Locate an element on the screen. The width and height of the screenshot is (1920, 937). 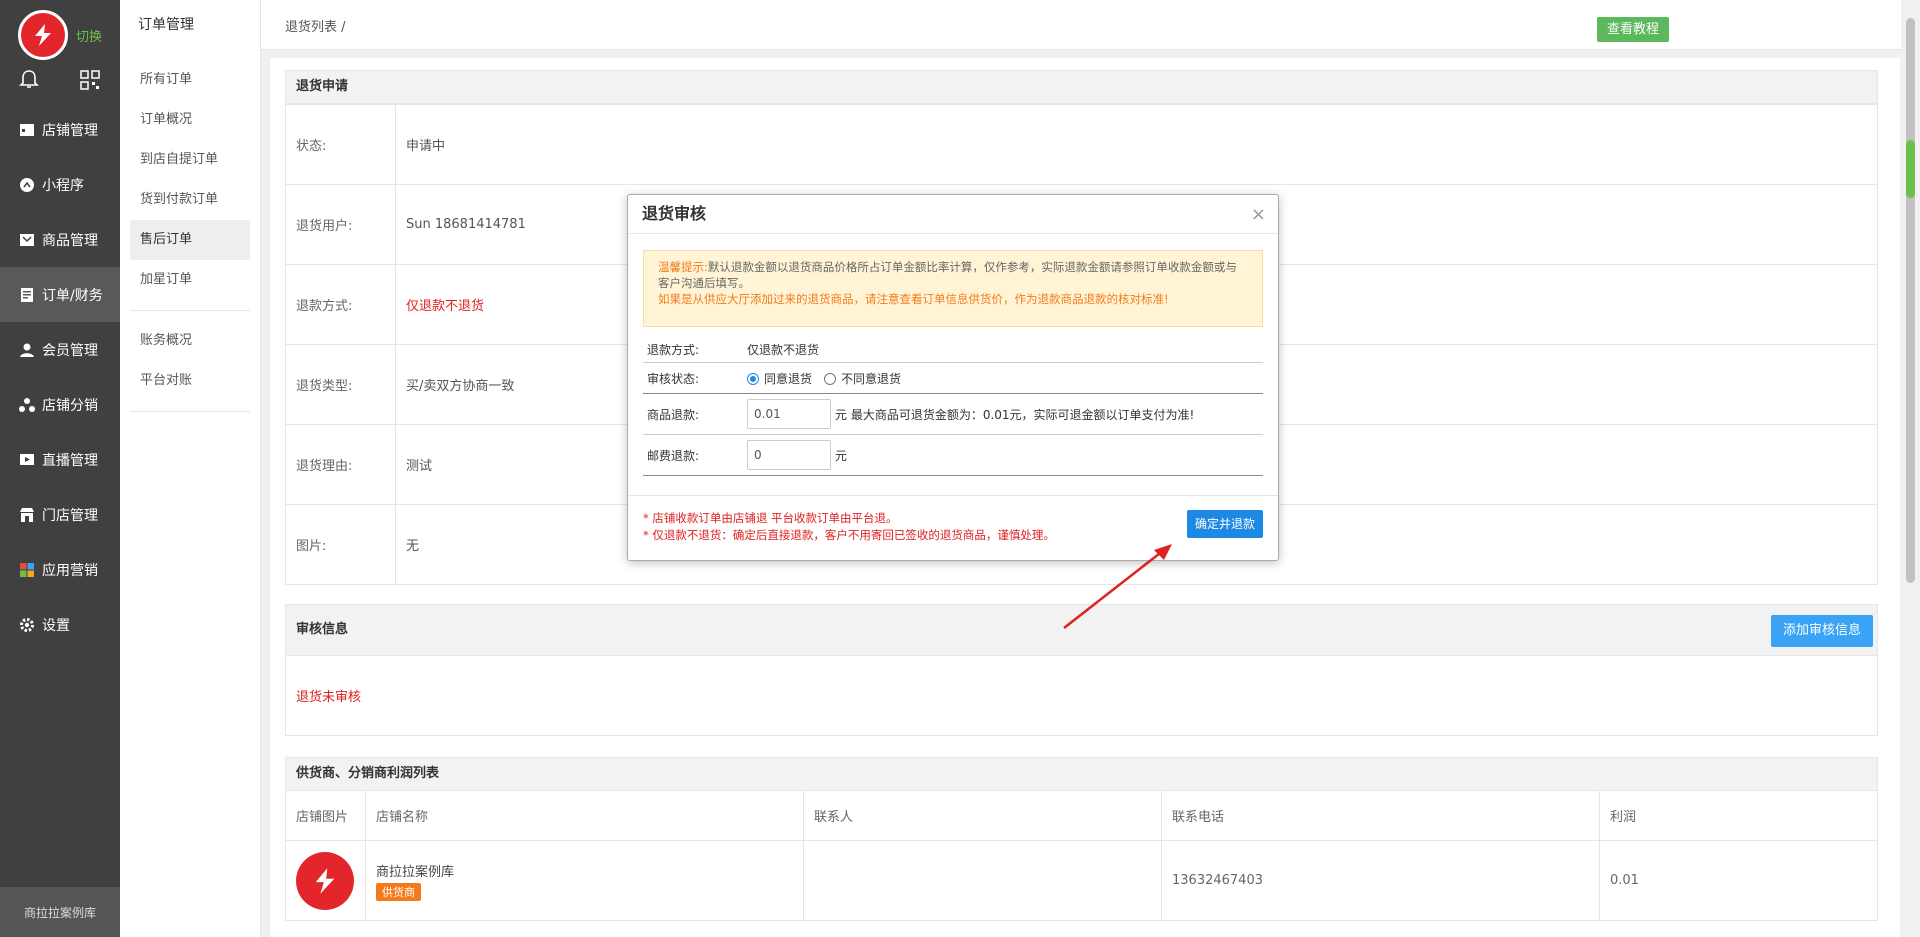
scrollbar-marker is located at coordinates (1910, 169).